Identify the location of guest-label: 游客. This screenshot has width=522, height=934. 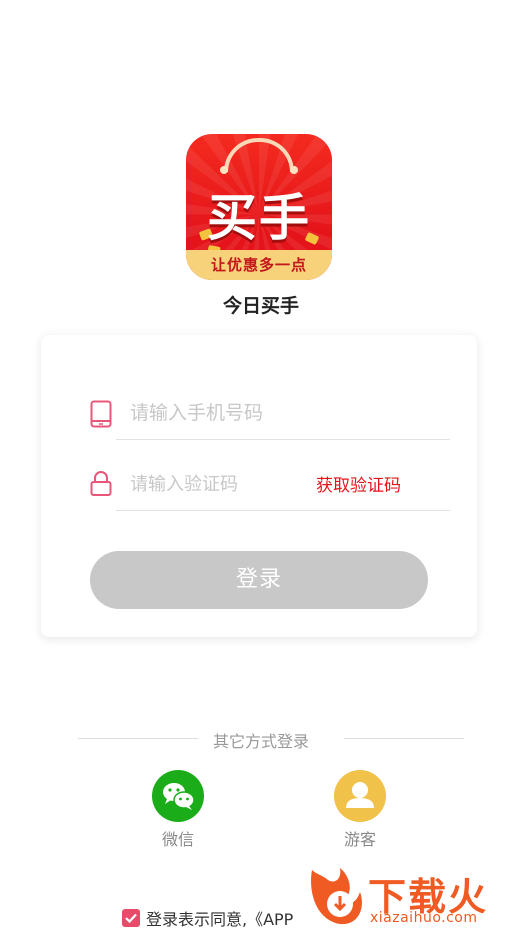
(359, 839).